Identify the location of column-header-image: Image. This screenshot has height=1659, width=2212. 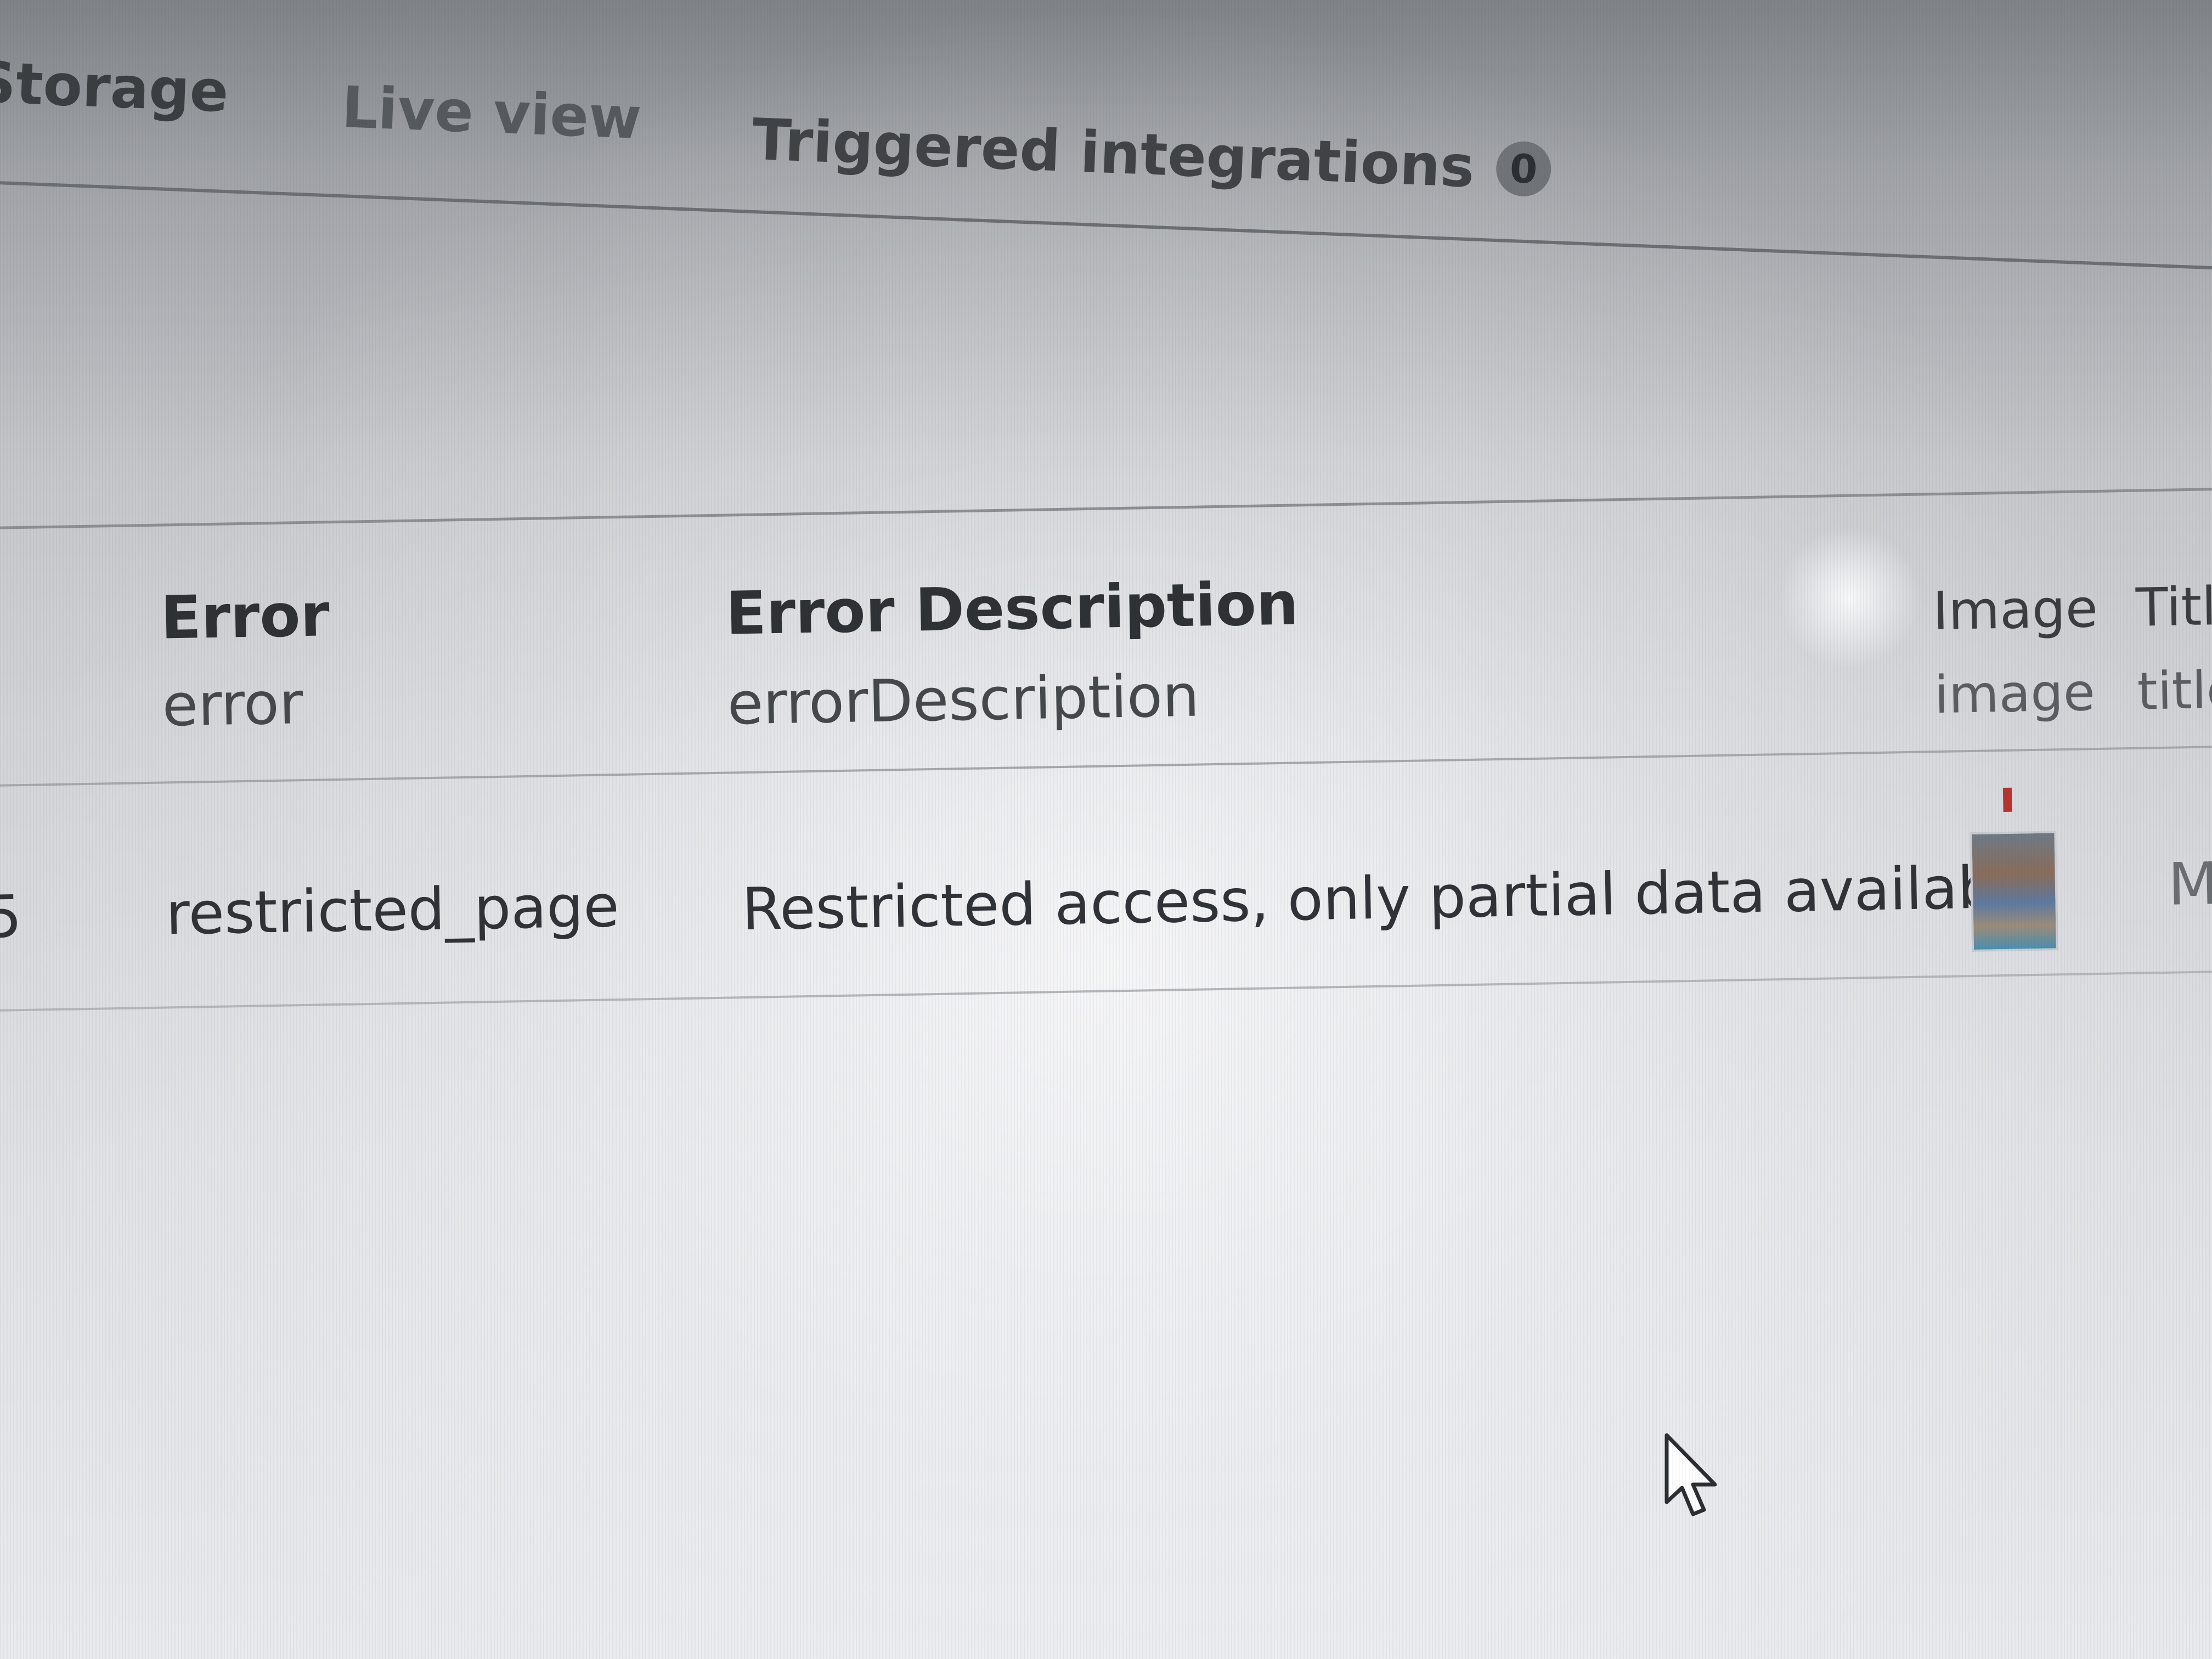
(2015, 610).